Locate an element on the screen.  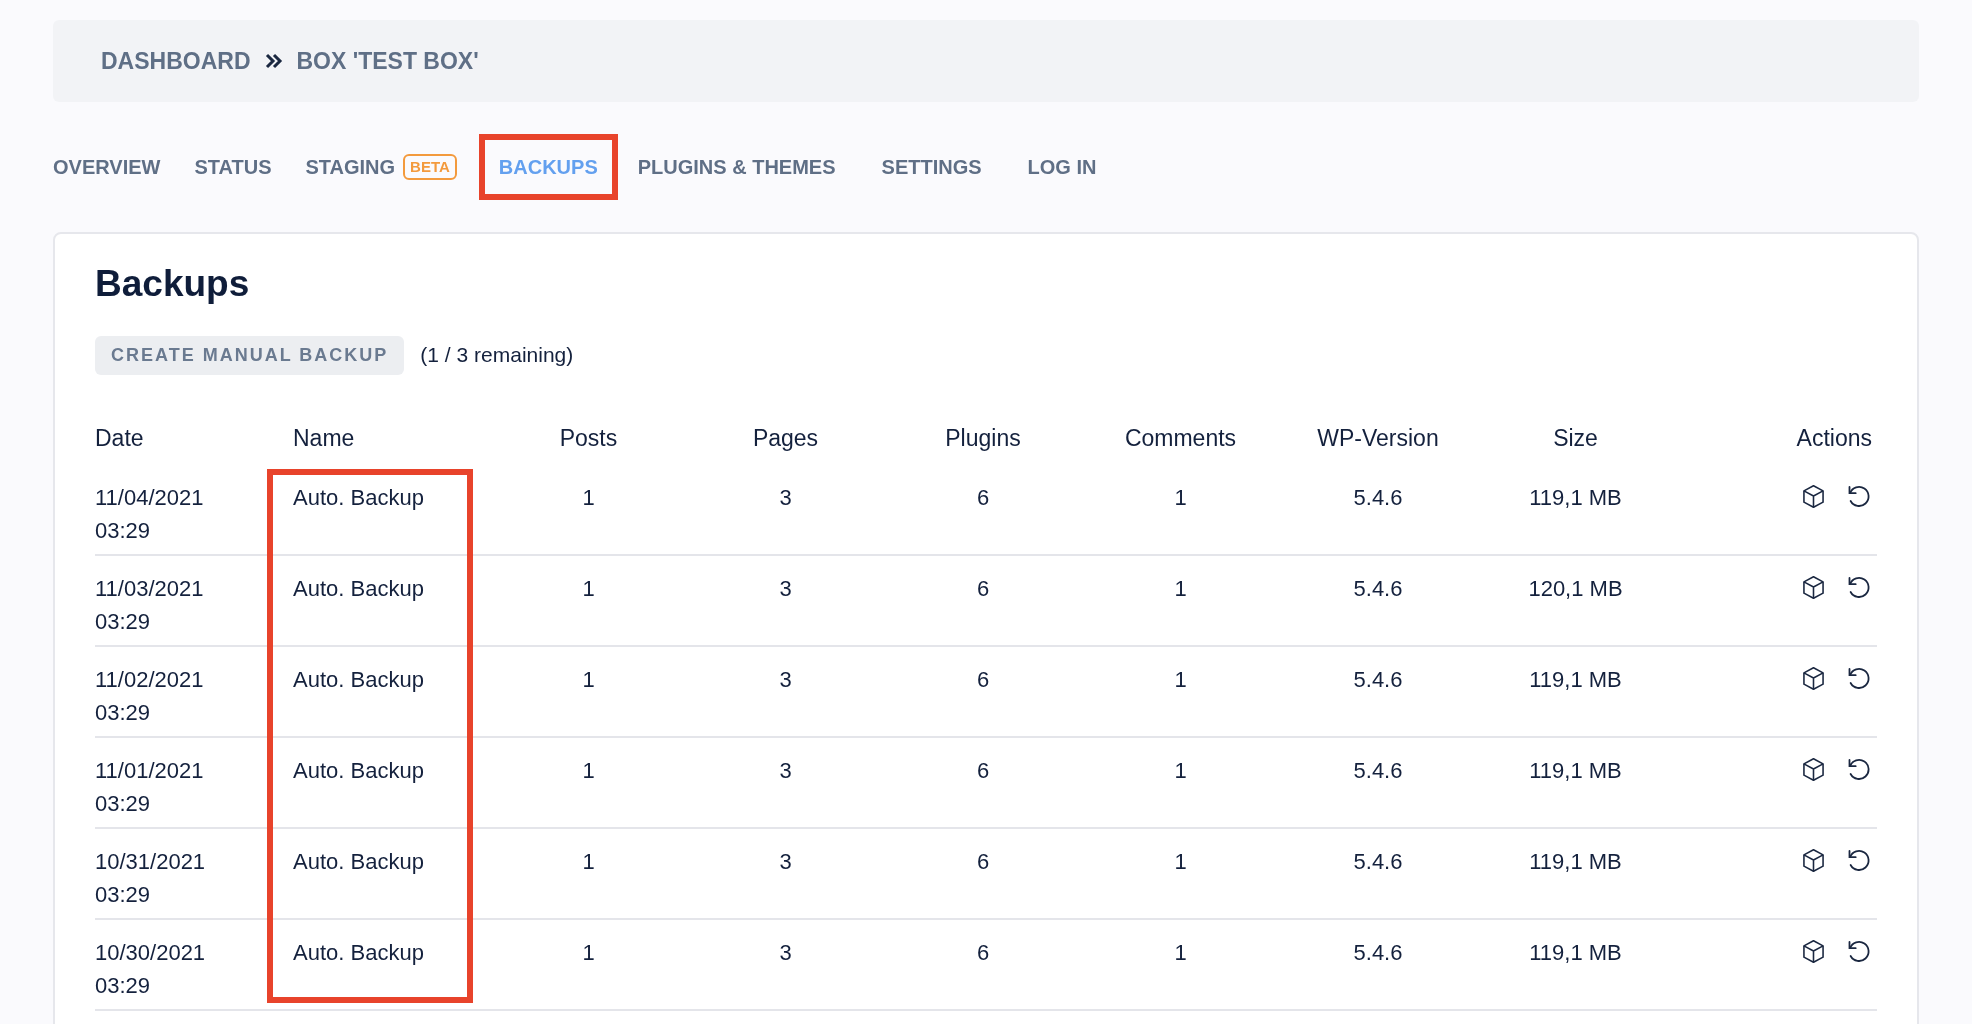
column-header: WP-Version is located at coordinates (1378, 438).